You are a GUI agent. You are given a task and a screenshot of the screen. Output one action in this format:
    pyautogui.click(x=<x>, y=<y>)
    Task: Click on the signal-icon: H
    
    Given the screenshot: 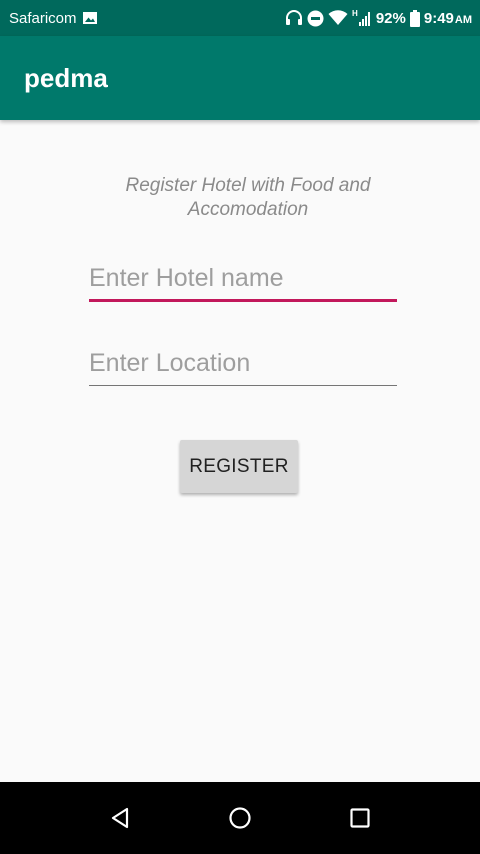 What is the action you would take?
    pyautogui.click(x=362, y=18)
    